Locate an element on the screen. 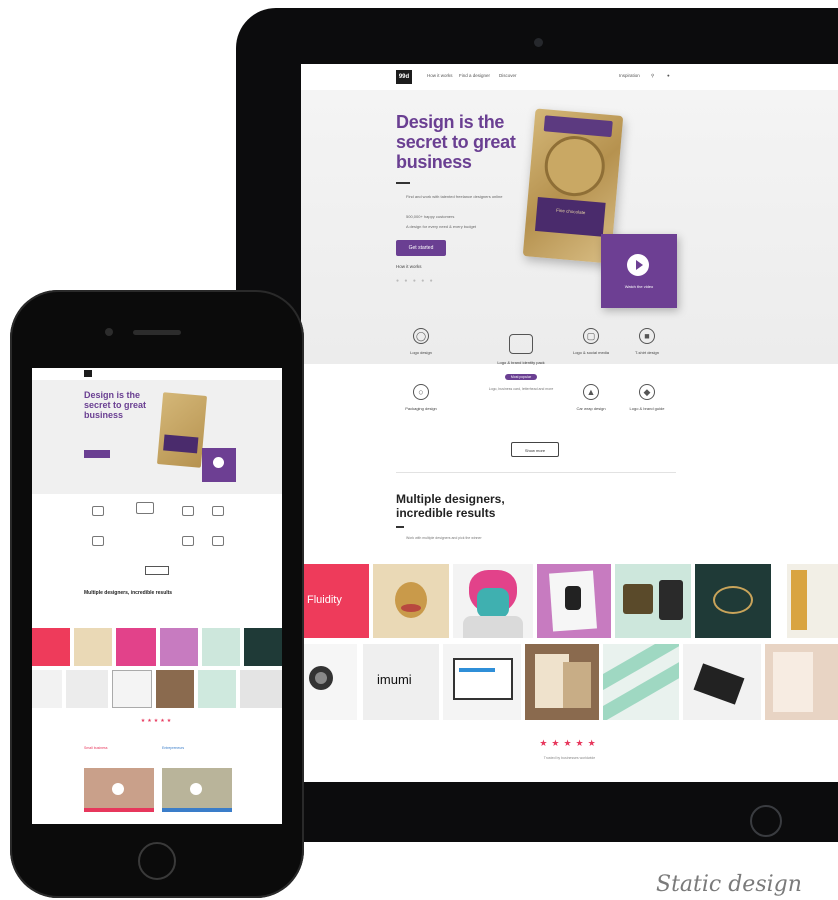  tshirt-icon: ■ is located at coordinates (647, 336).